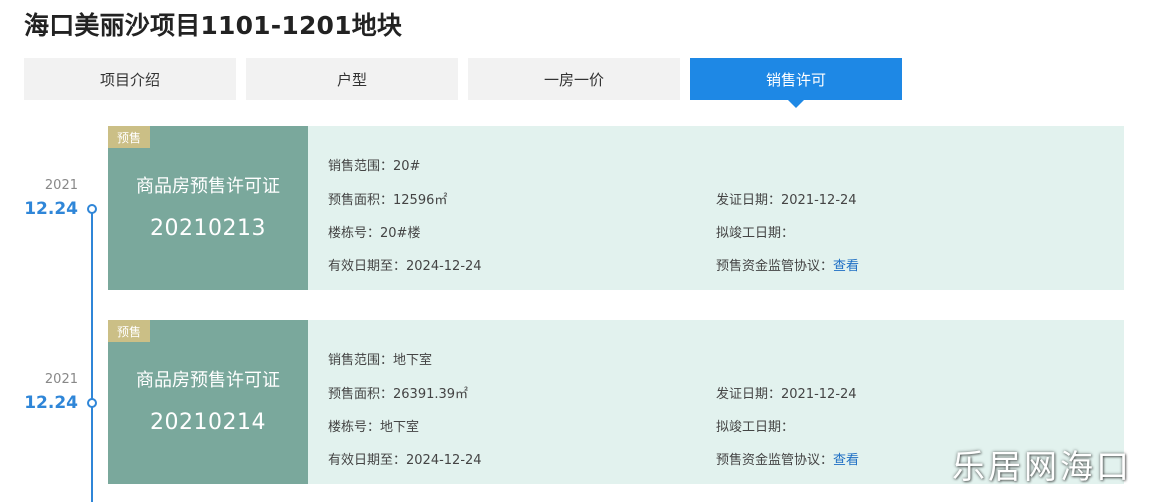  I want to click on building-value: 地下室, so click(400, 427).